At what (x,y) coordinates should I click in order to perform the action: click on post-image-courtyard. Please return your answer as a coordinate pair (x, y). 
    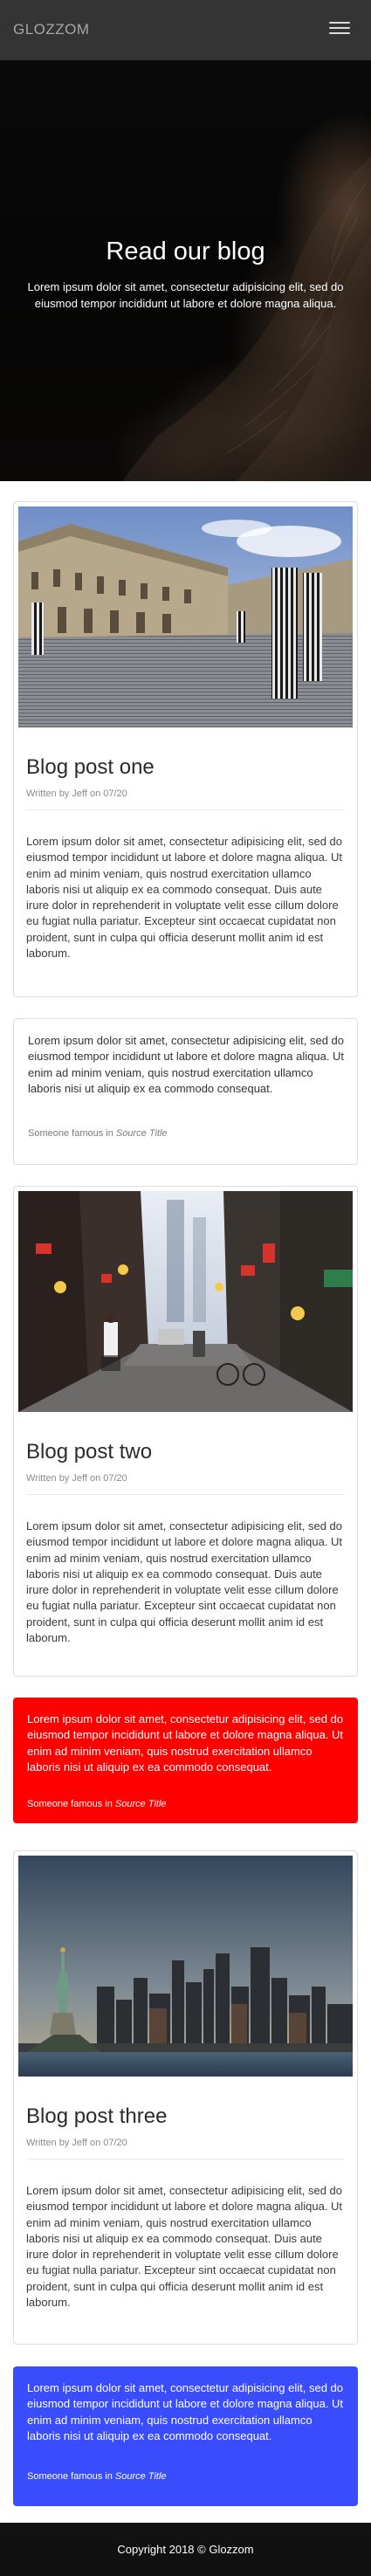
    Looking at the image, I should click on (186, 616).